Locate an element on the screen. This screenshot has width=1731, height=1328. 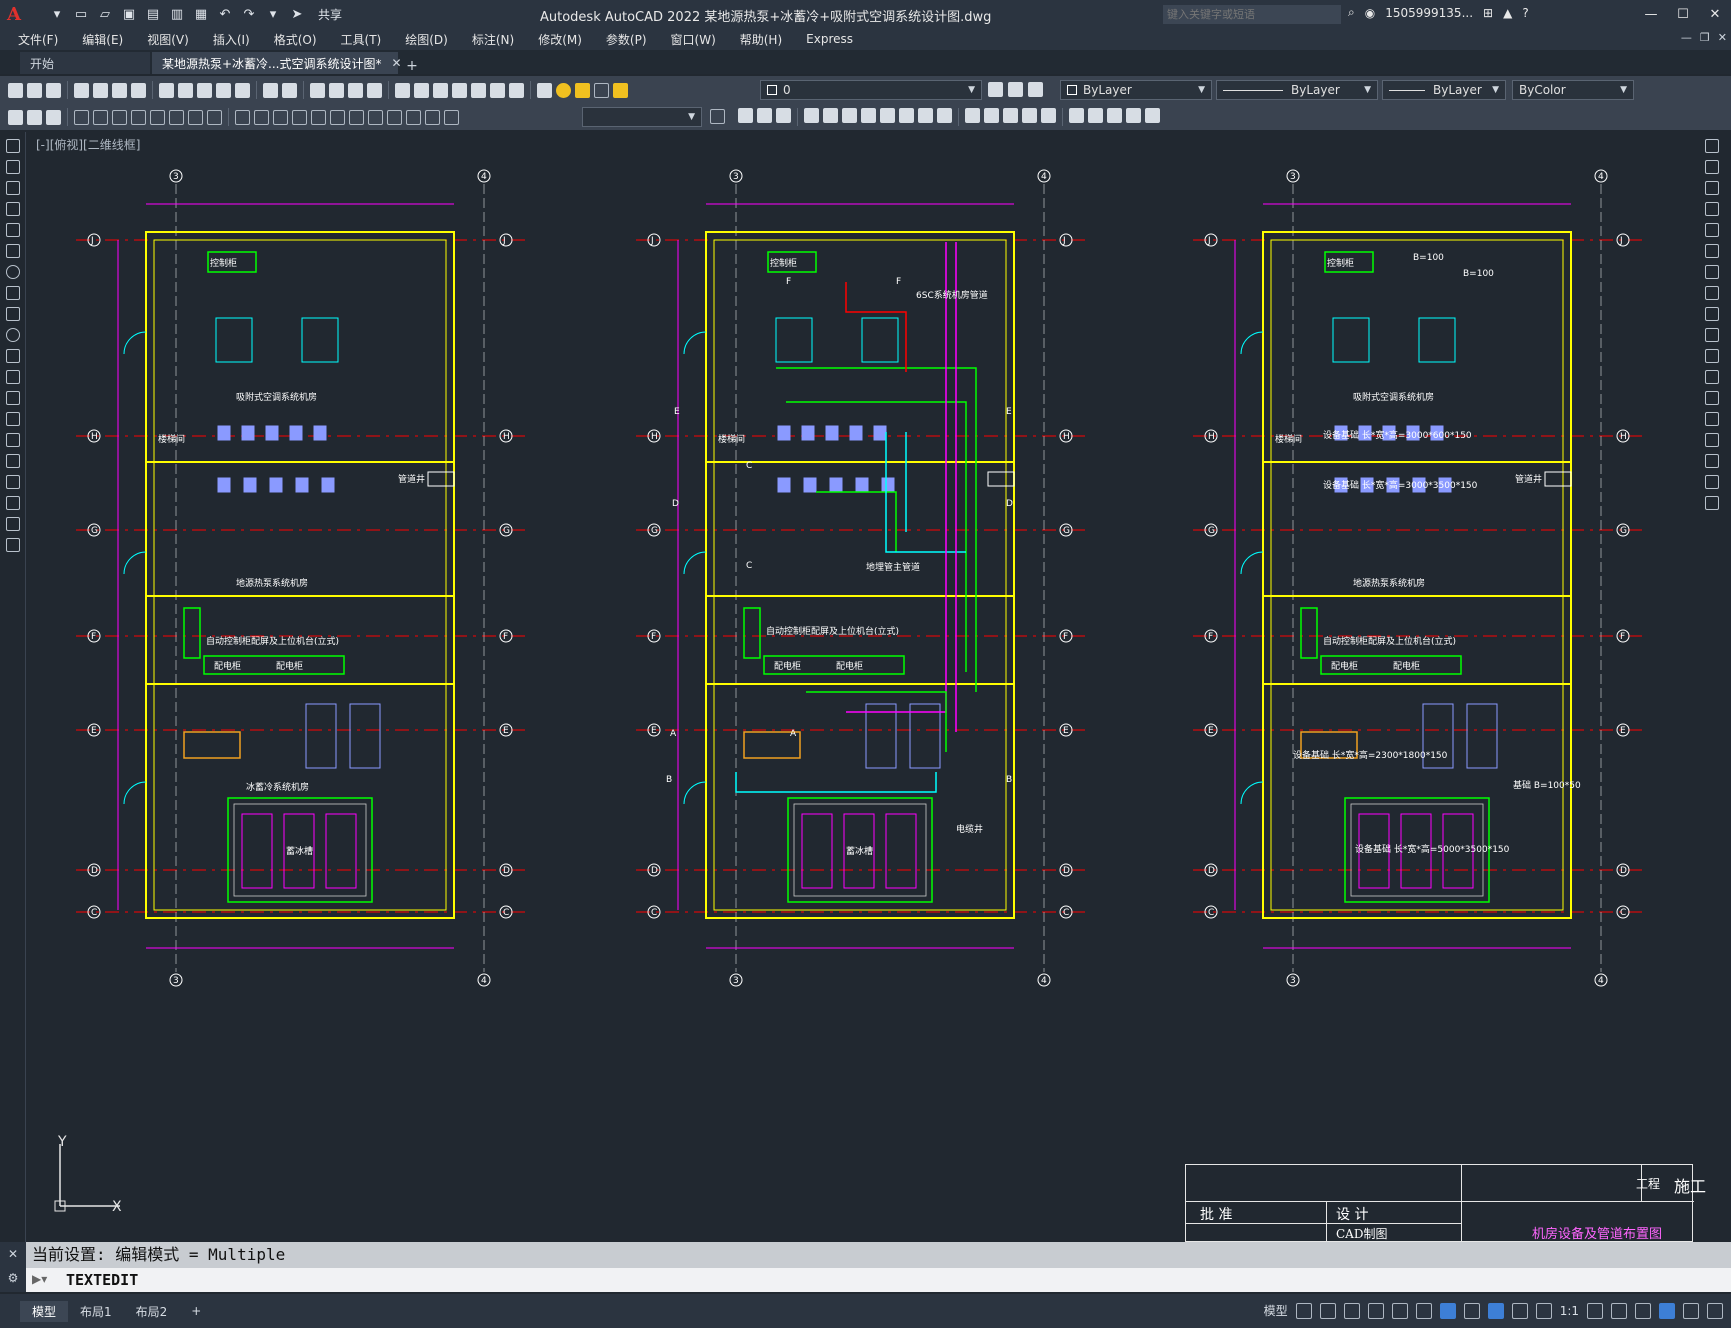
customize-command-icon: ⚙ is located at coordinates (13, 1278).